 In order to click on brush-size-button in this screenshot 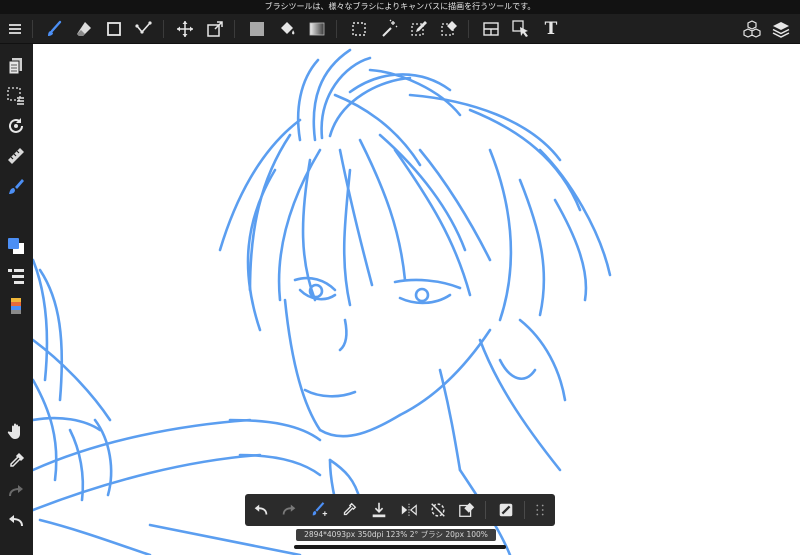, I will do `click(319, 510)`.